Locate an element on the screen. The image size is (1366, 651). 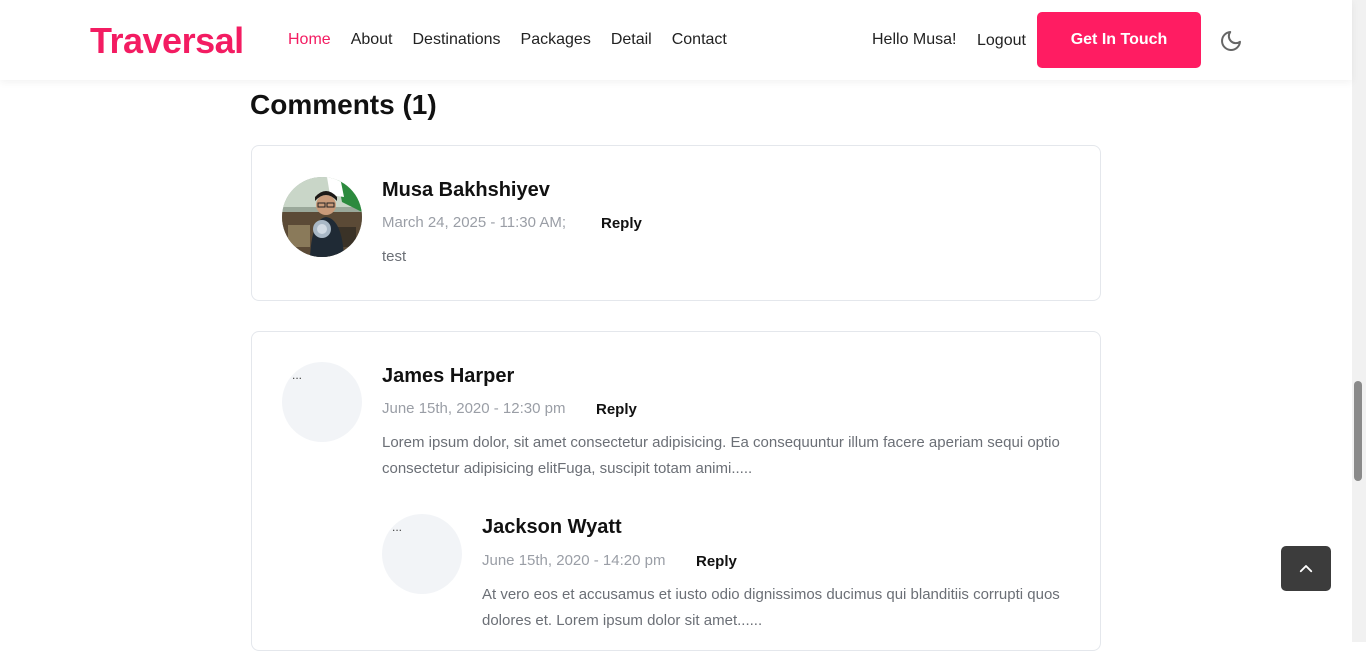
comment-date: March 24, 2025 - 11:30 AM; is located at coordinates (474, 222).